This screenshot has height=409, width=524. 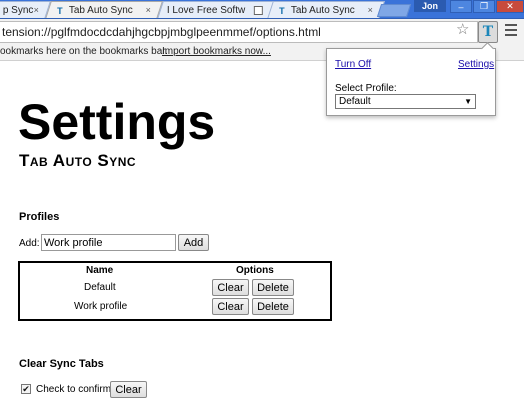 What do you see at coordinates (128, 389) in the screenshot?
I see `clear-sync-tabs-button: Clear` at bounding box center [128, 389].